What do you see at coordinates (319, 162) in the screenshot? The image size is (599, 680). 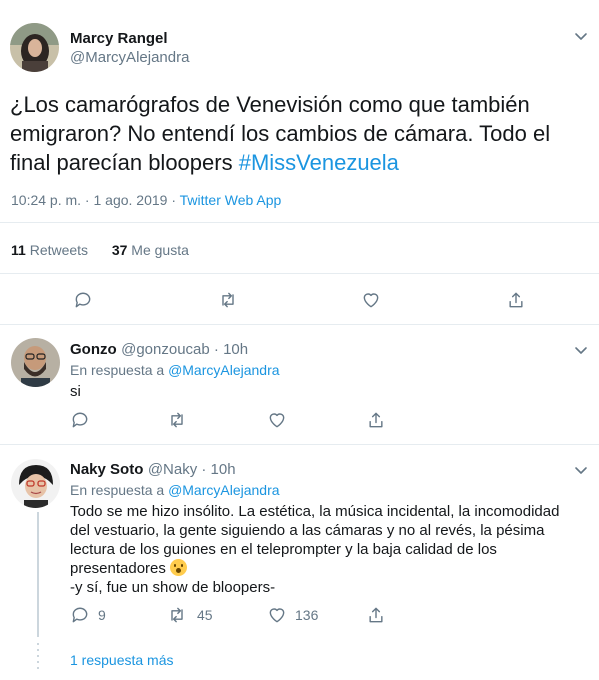 I see `hashtag-link: #MissVenezuela` at bounding box center [319, 162].